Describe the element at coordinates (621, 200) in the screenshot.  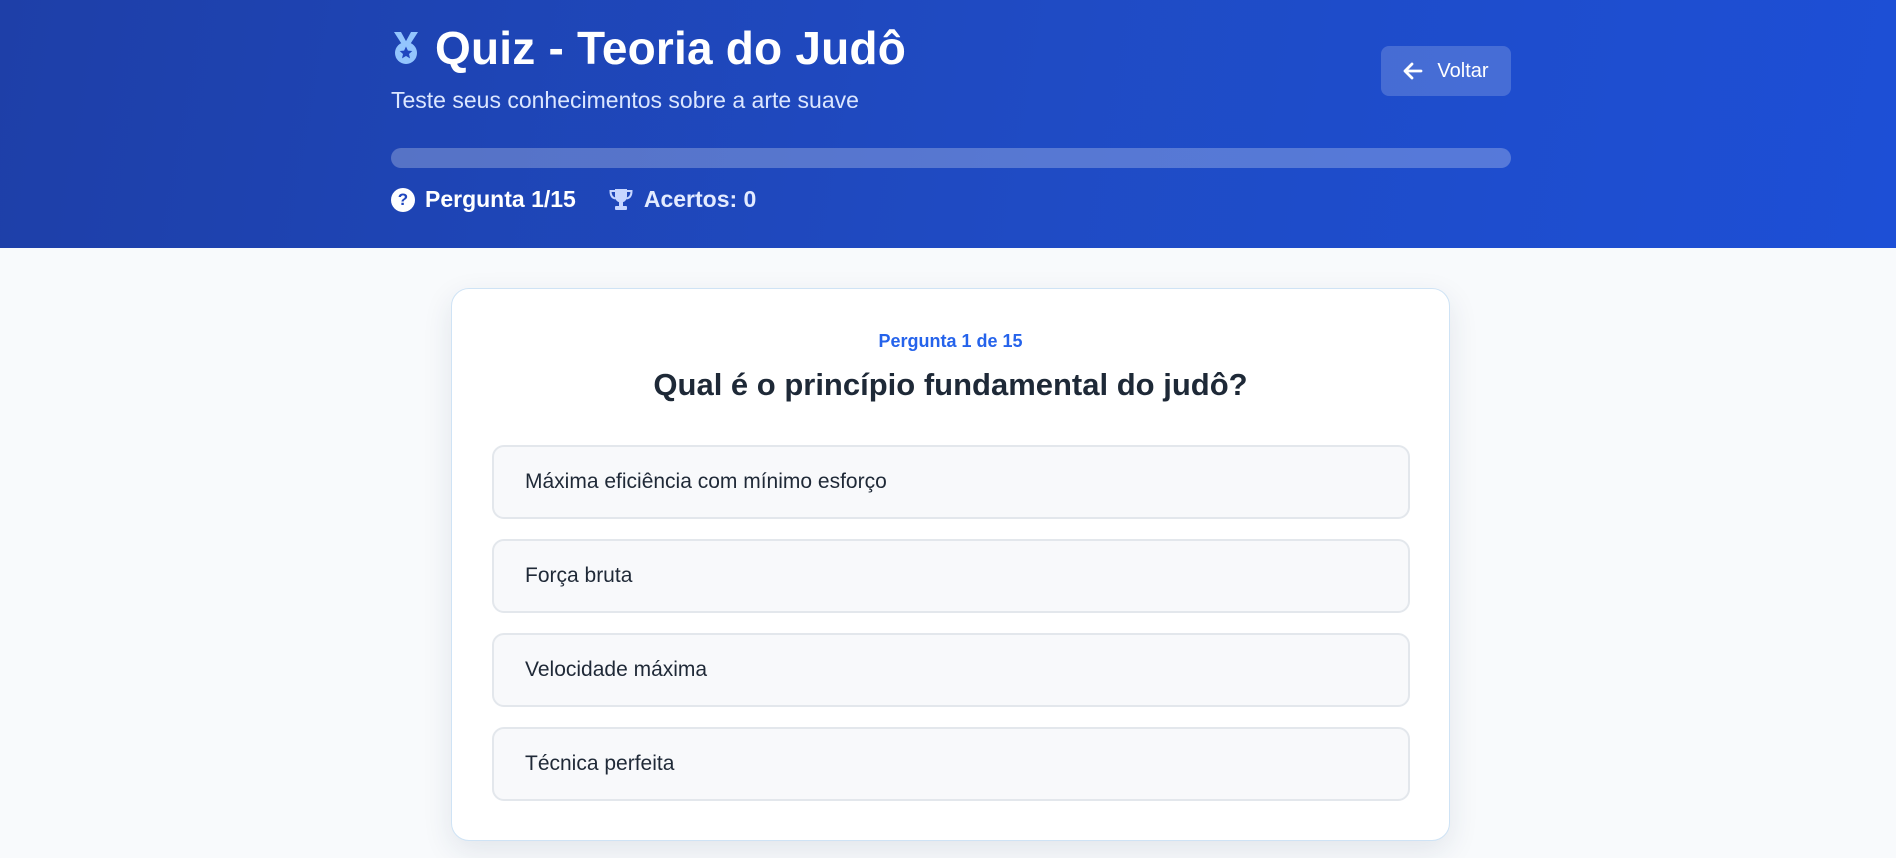
I see `trophy-icon` at that location.